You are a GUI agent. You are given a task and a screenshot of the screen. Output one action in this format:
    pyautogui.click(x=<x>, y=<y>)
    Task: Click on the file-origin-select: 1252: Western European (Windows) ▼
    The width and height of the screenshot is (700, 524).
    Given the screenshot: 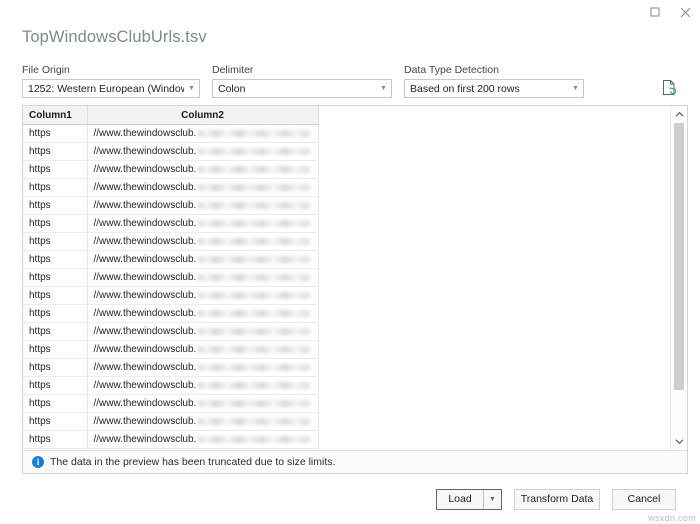 What is the action you would take?
    pyautogui.click(x=111, y=88)
    